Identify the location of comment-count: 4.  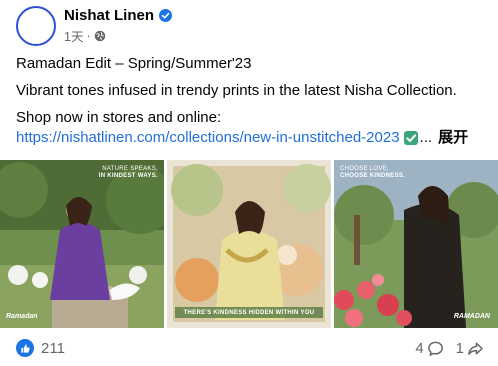
(419, 348).